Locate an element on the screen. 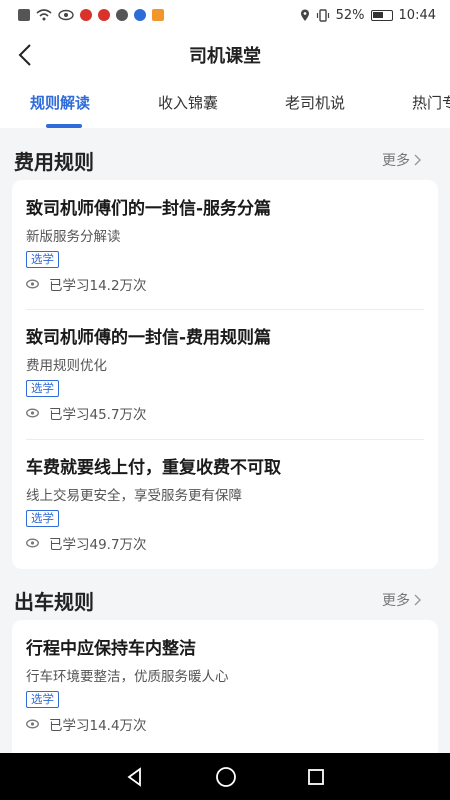 The width and height of the screenshot is (450, 800). item-title: 行程中应保持车内整洁 is located at coordinates (111, 649).